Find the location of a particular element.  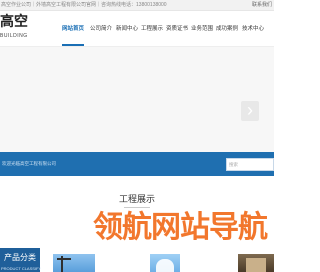

nav-item-label: 成功案例 is located at coordinates (227, 29).